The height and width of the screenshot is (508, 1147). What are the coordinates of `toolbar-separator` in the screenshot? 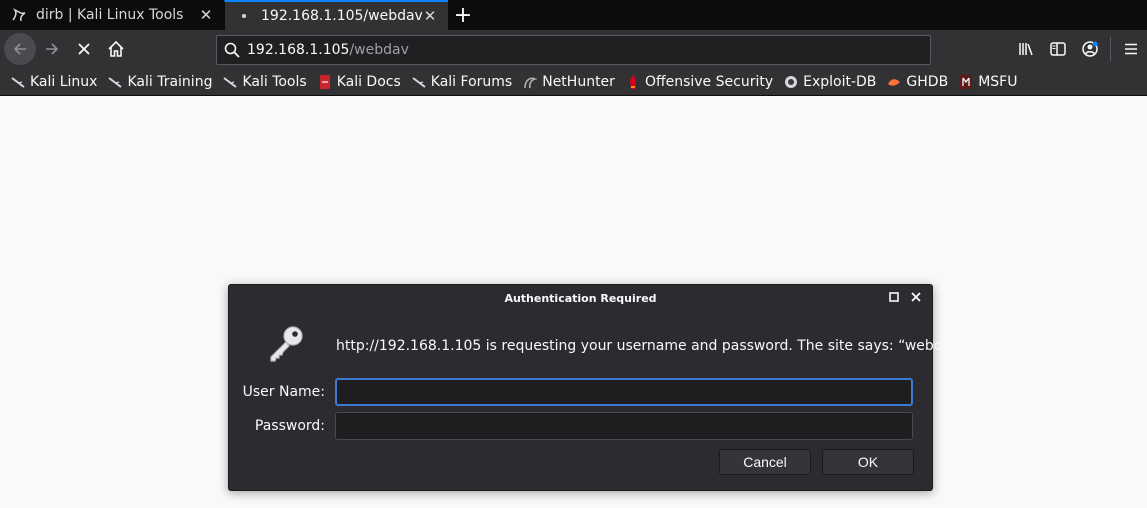 It's located at (1110, 49).